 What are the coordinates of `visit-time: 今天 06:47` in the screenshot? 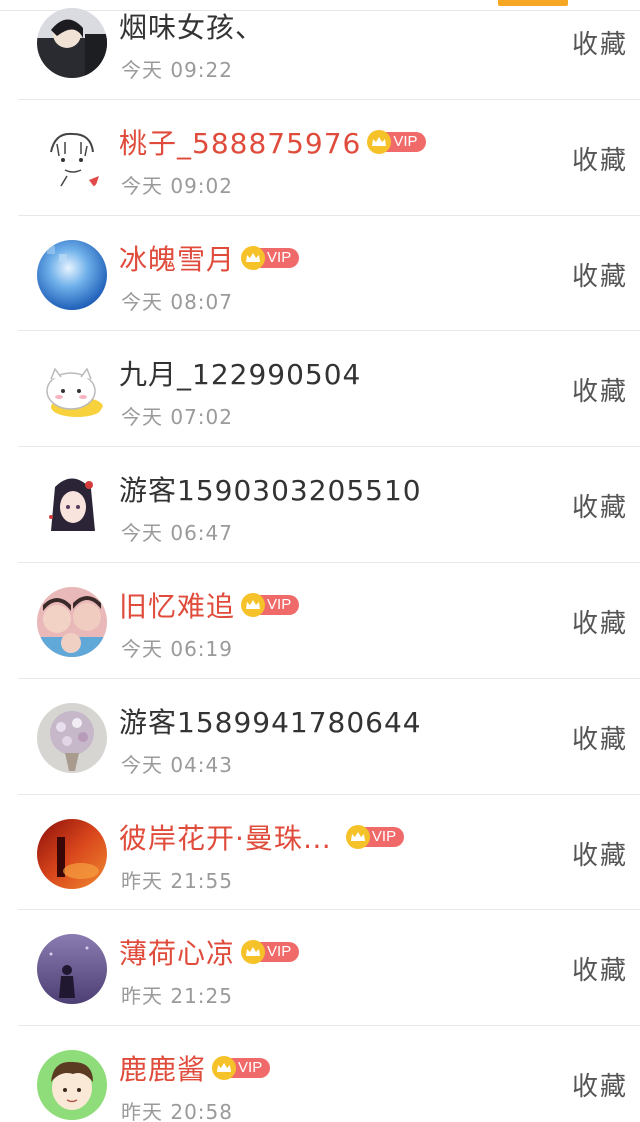 It's located at (177, 533).